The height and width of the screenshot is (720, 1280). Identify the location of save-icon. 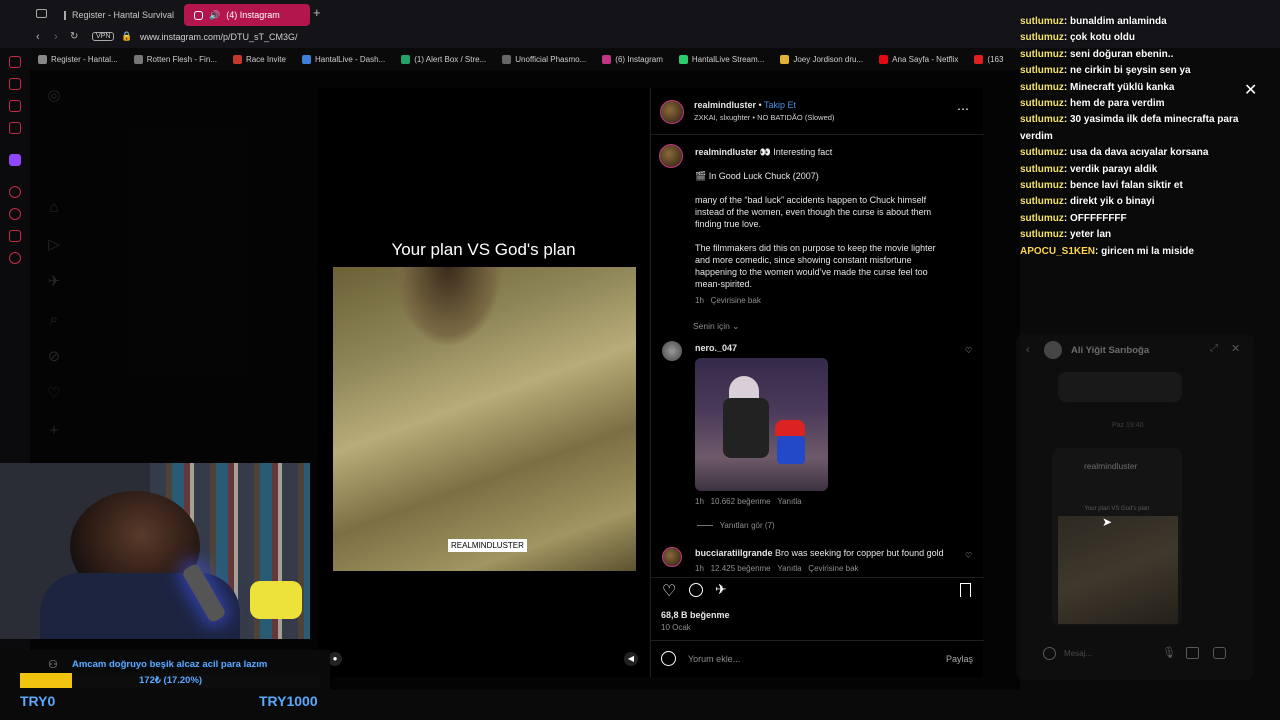
(965, 590).